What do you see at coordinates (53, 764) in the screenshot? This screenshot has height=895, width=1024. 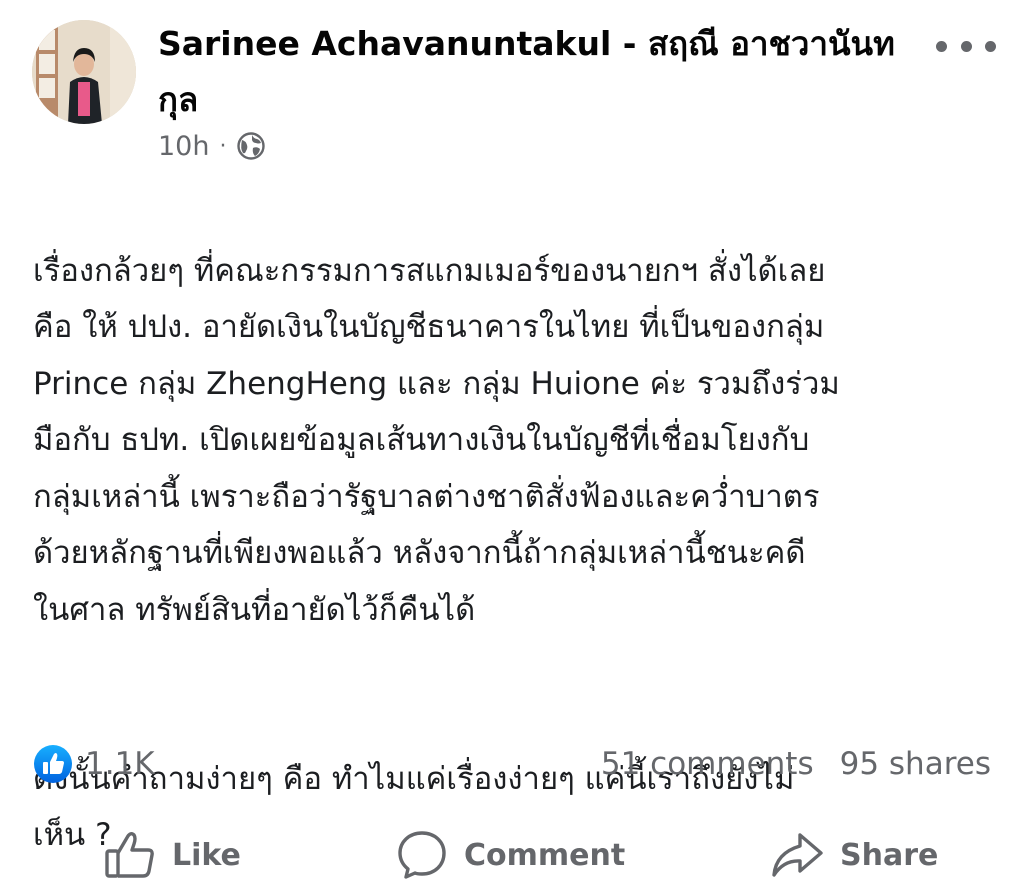 I see `like-reaction-icon` at bounding box center [53, 764].